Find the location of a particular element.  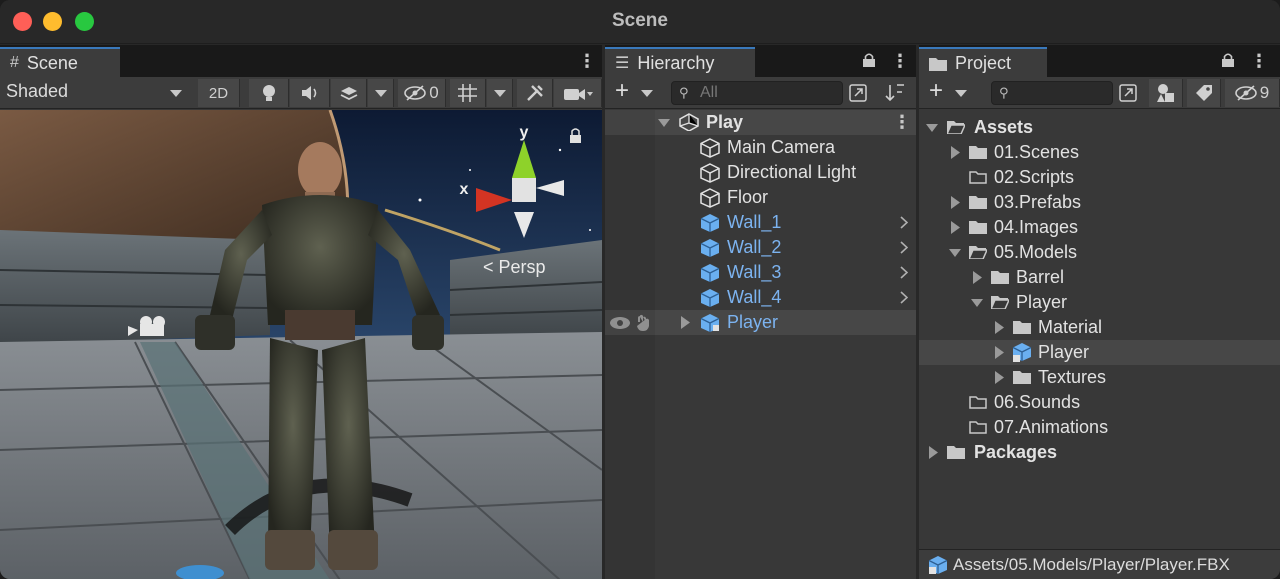

tree-item-label: Player is located at coordinates (1042, 302).